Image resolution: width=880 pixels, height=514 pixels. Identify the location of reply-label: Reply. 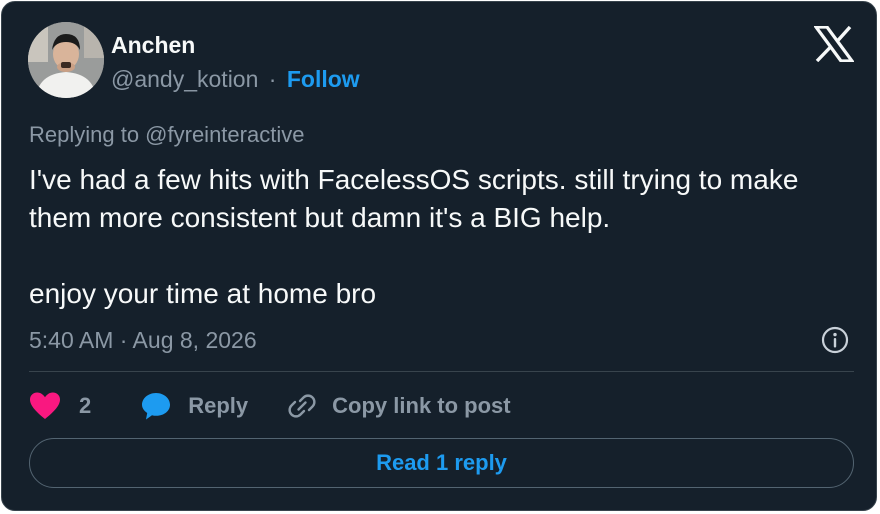
(218, 405).